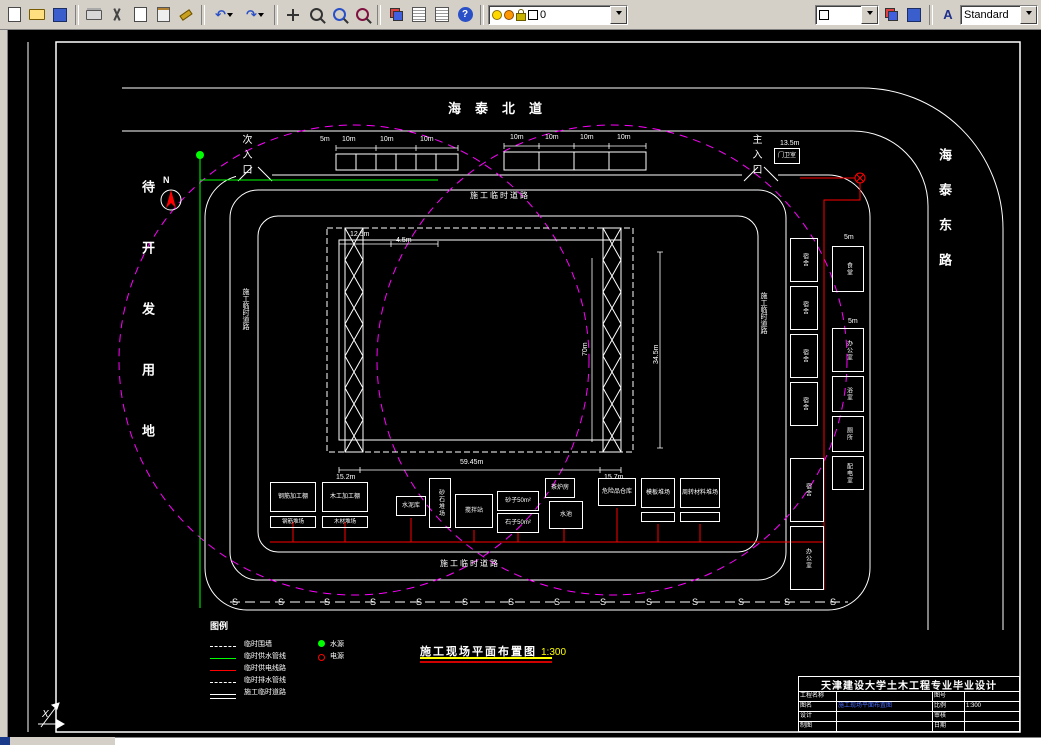  I want to click on title-block-row: 图名 施工现场平面布置图 比例 1:300, so click(909, 707).